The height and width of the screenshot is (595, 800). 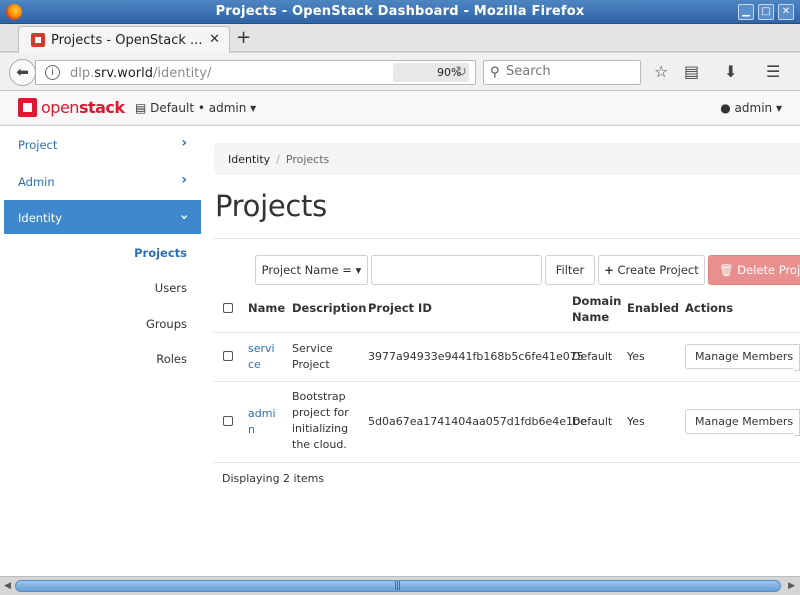 I want to click on column-header-domain-name: Domain Name, so click(x=596, y=309).